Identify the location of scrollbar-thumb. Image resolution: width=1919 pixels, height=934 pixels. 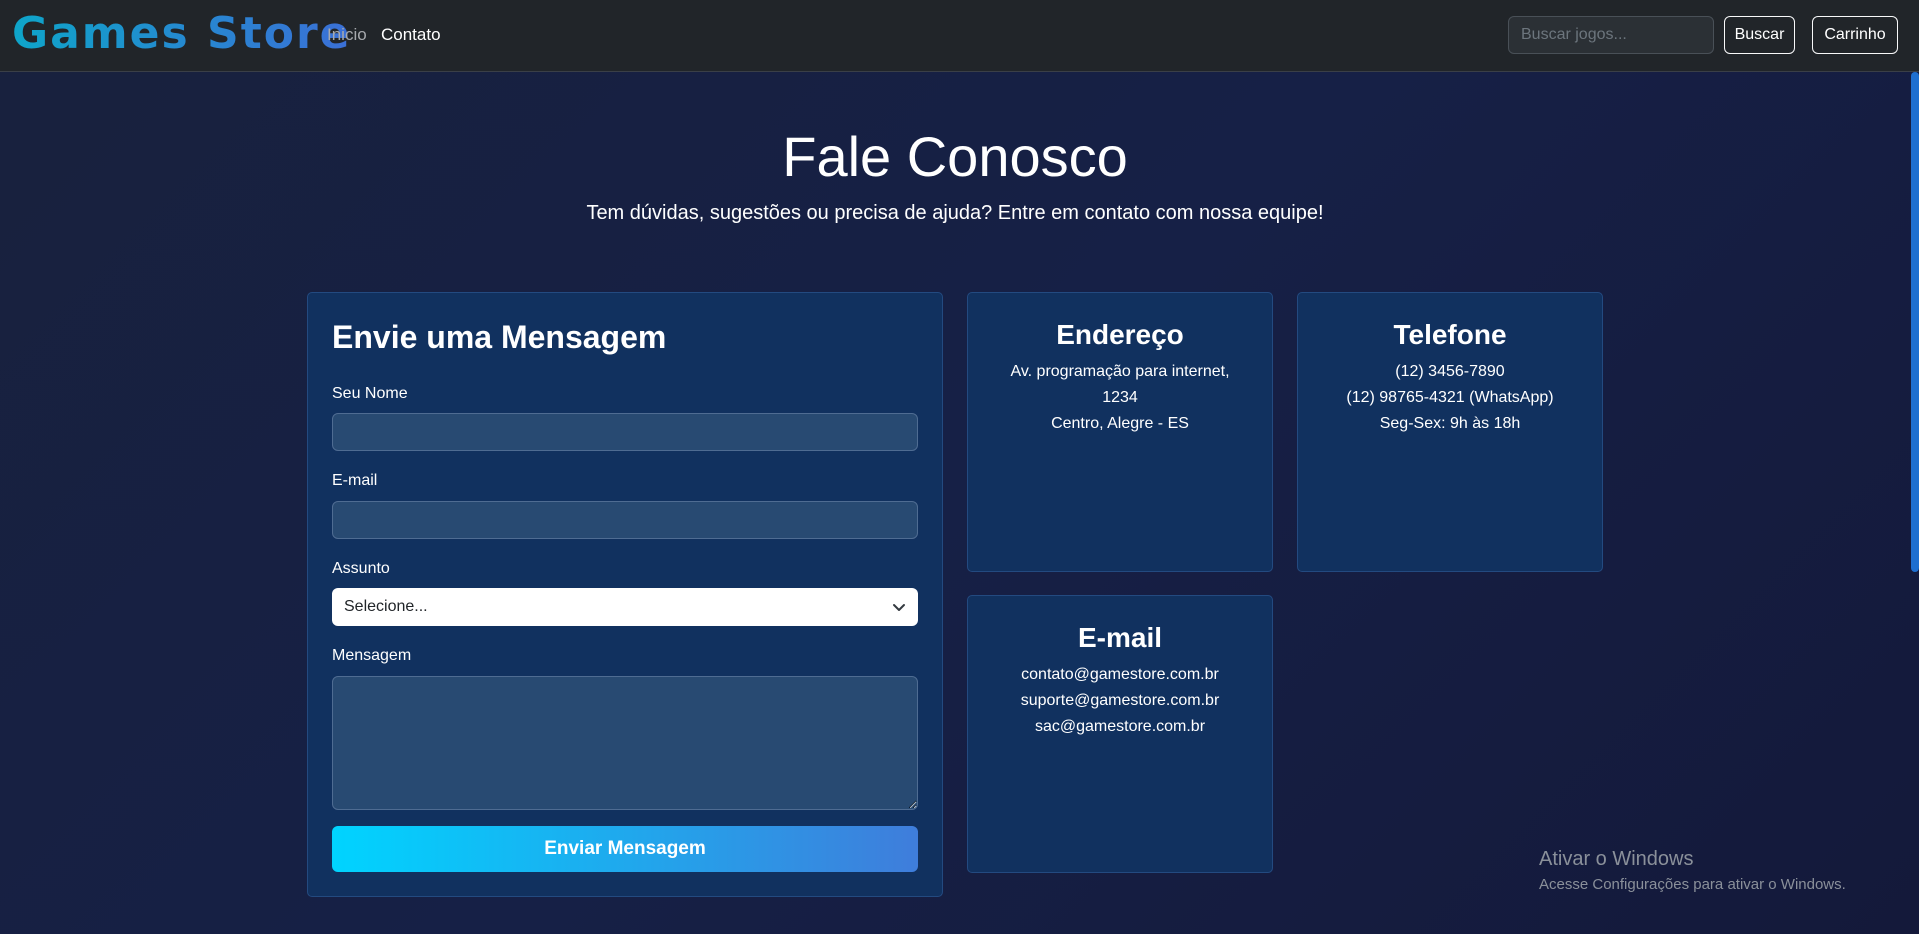
(1915, 322).